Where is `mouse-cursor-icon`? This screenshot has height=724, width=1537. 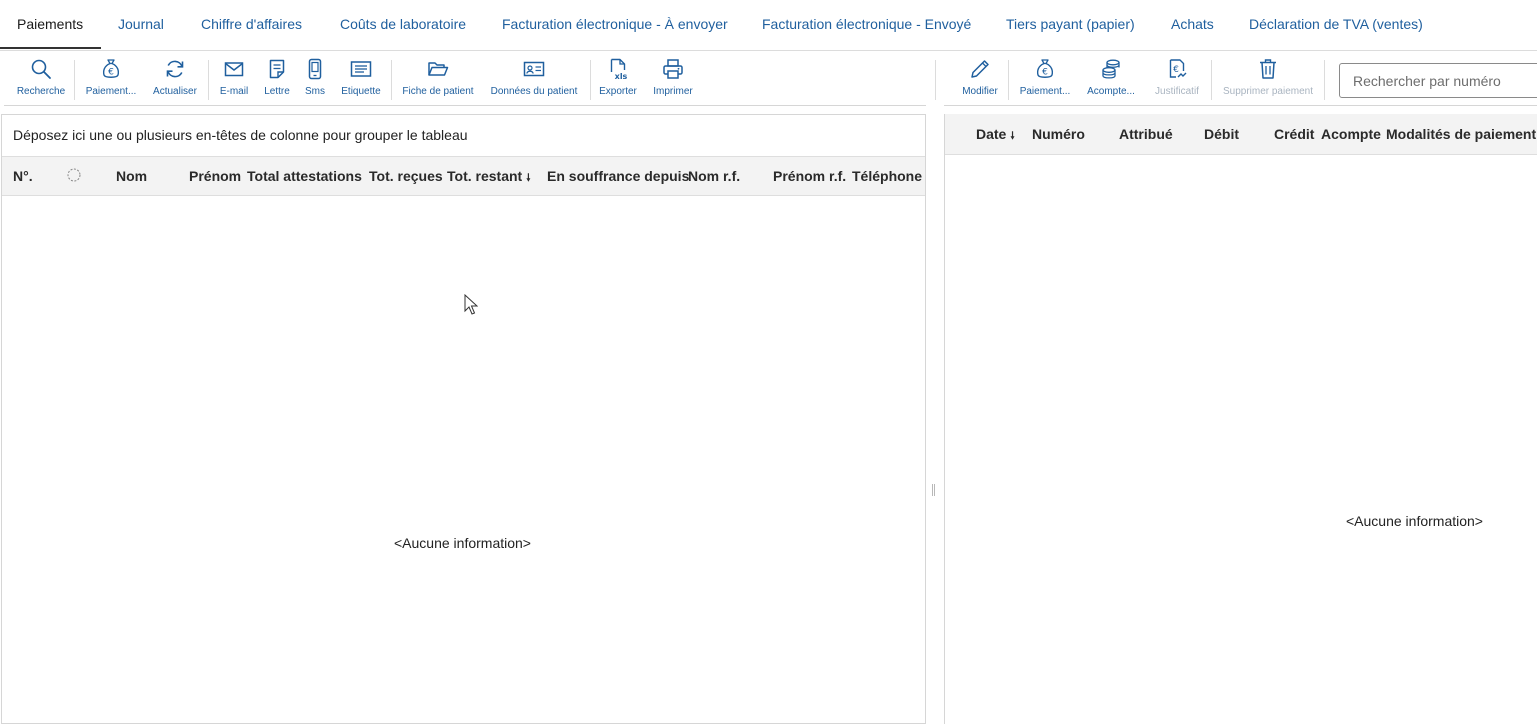 mouse-cursor-icon is located at coordinates (471, 304).